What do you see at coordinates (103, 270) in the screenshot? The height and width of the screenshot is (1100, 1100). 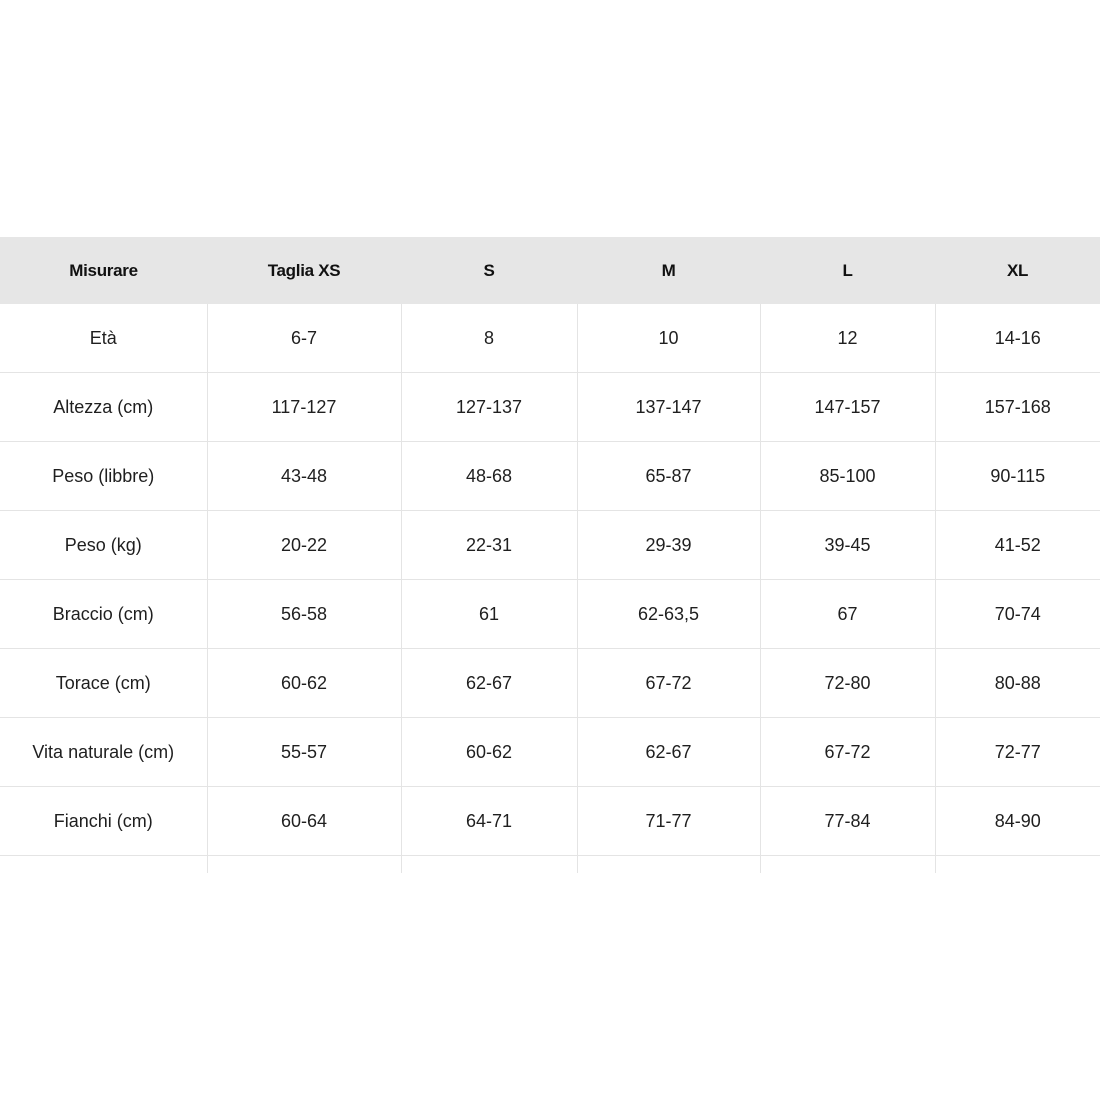 I see `header-measure: Misurare` at bounding box center [103, 270].